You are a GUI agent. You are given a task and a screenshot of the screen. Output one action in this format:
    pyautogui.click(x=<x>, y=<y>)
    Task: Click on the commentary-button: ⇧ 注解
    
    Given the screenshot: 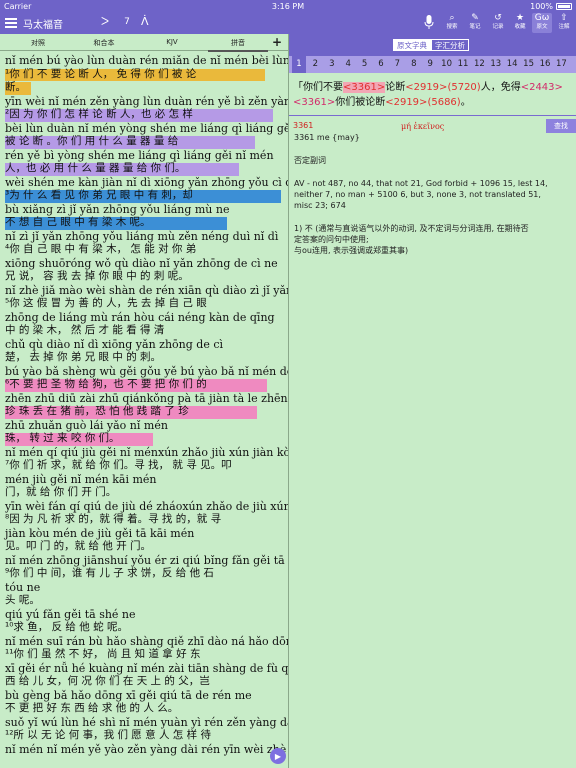 What is the action you would take?
    pyautogui.click(x=564, y=23)
    